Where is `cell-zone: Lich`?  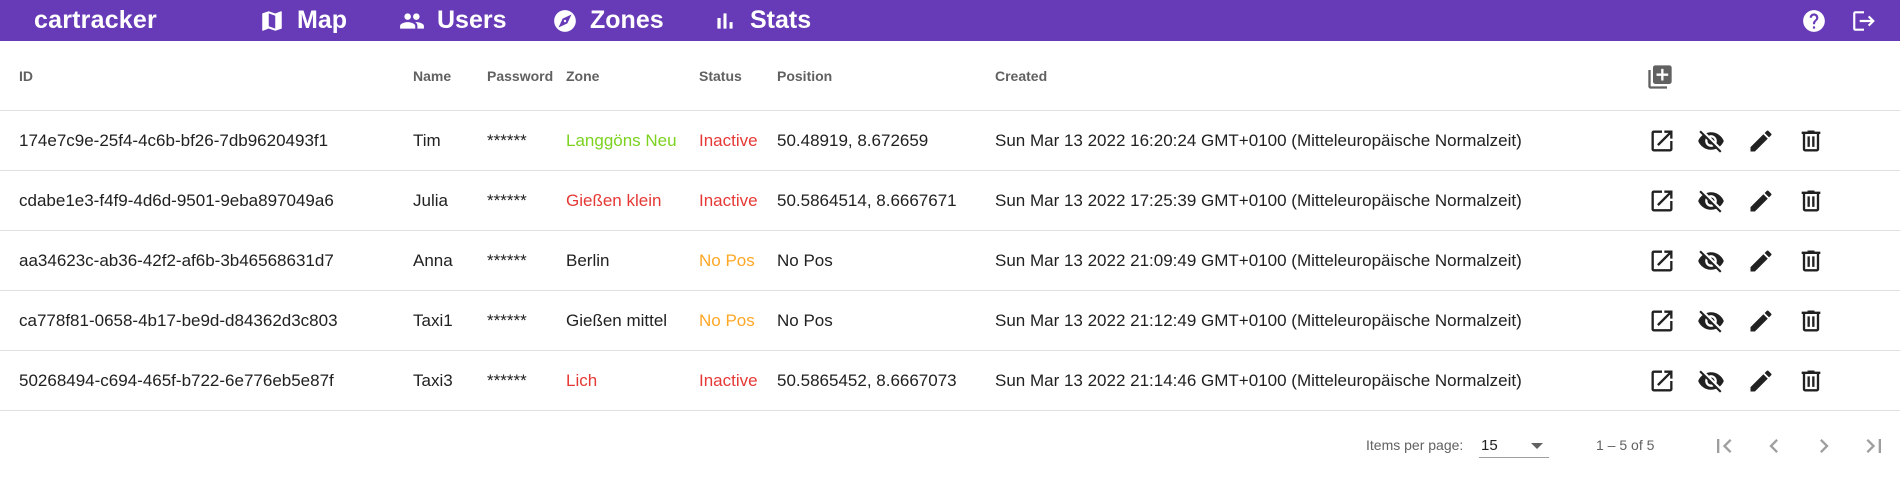
cell-zone: Lich is located at coordinates (582, 380).